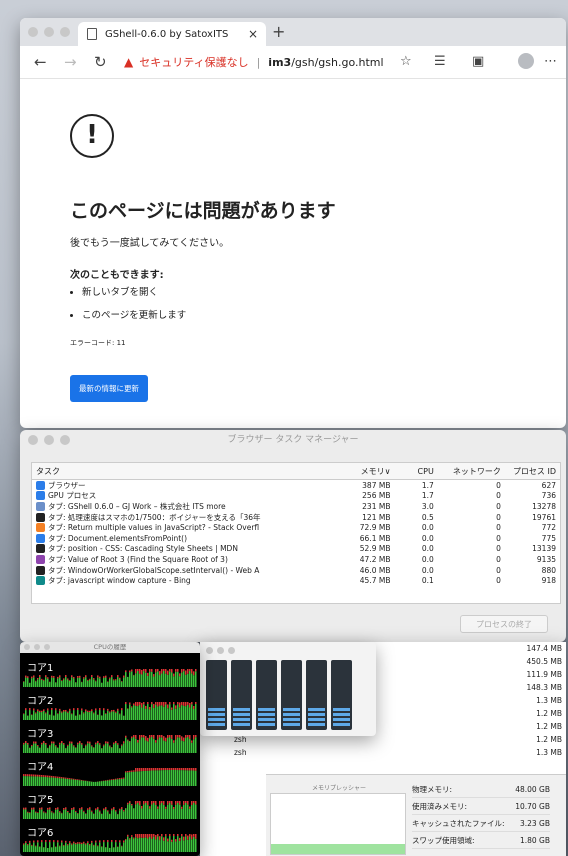 The image size is (568, 856). What do you see at coordinates (526, 61) in the screenshot?
I see `profile-avatar` at bounding box center [526, 61].